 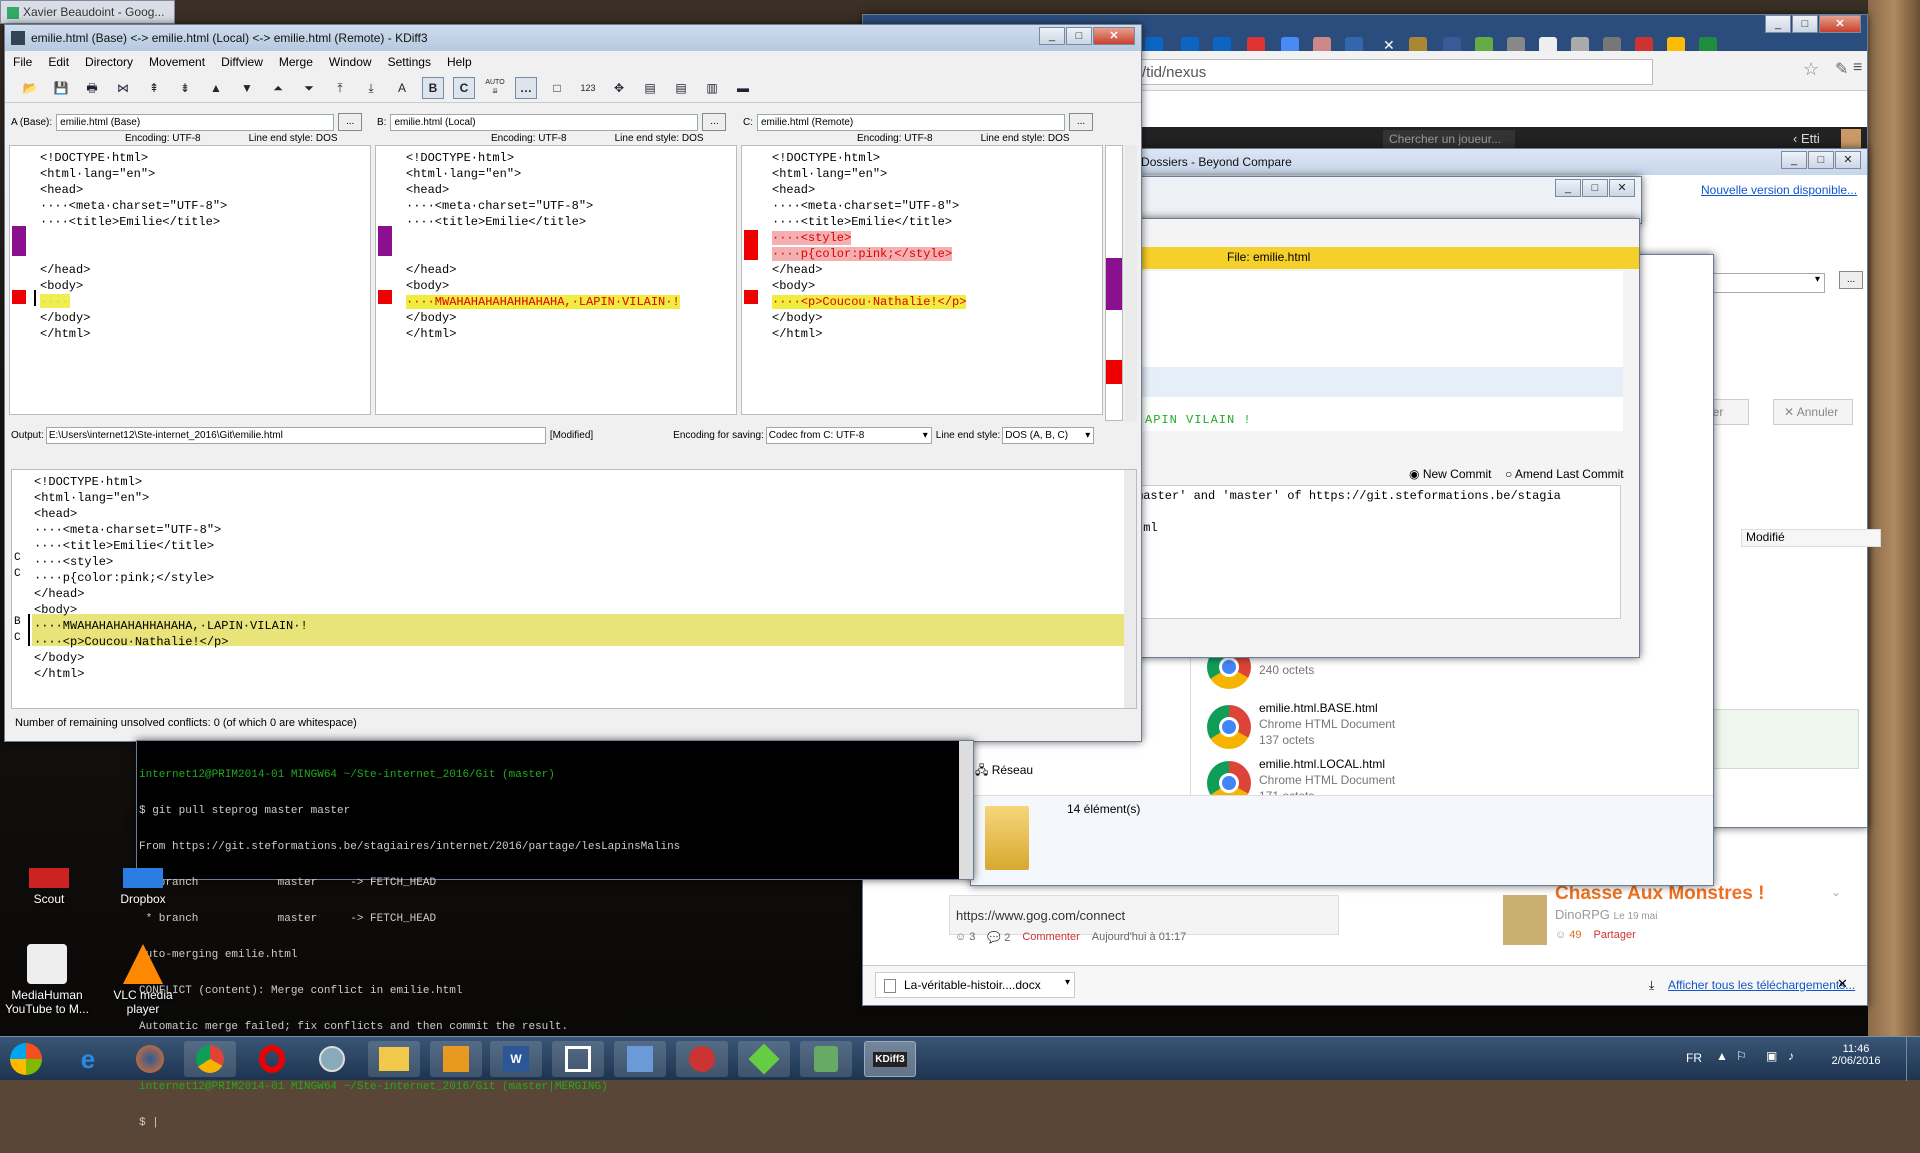 I want to click on desktop-icon-scout: Scout, so click(x=49, y=887).